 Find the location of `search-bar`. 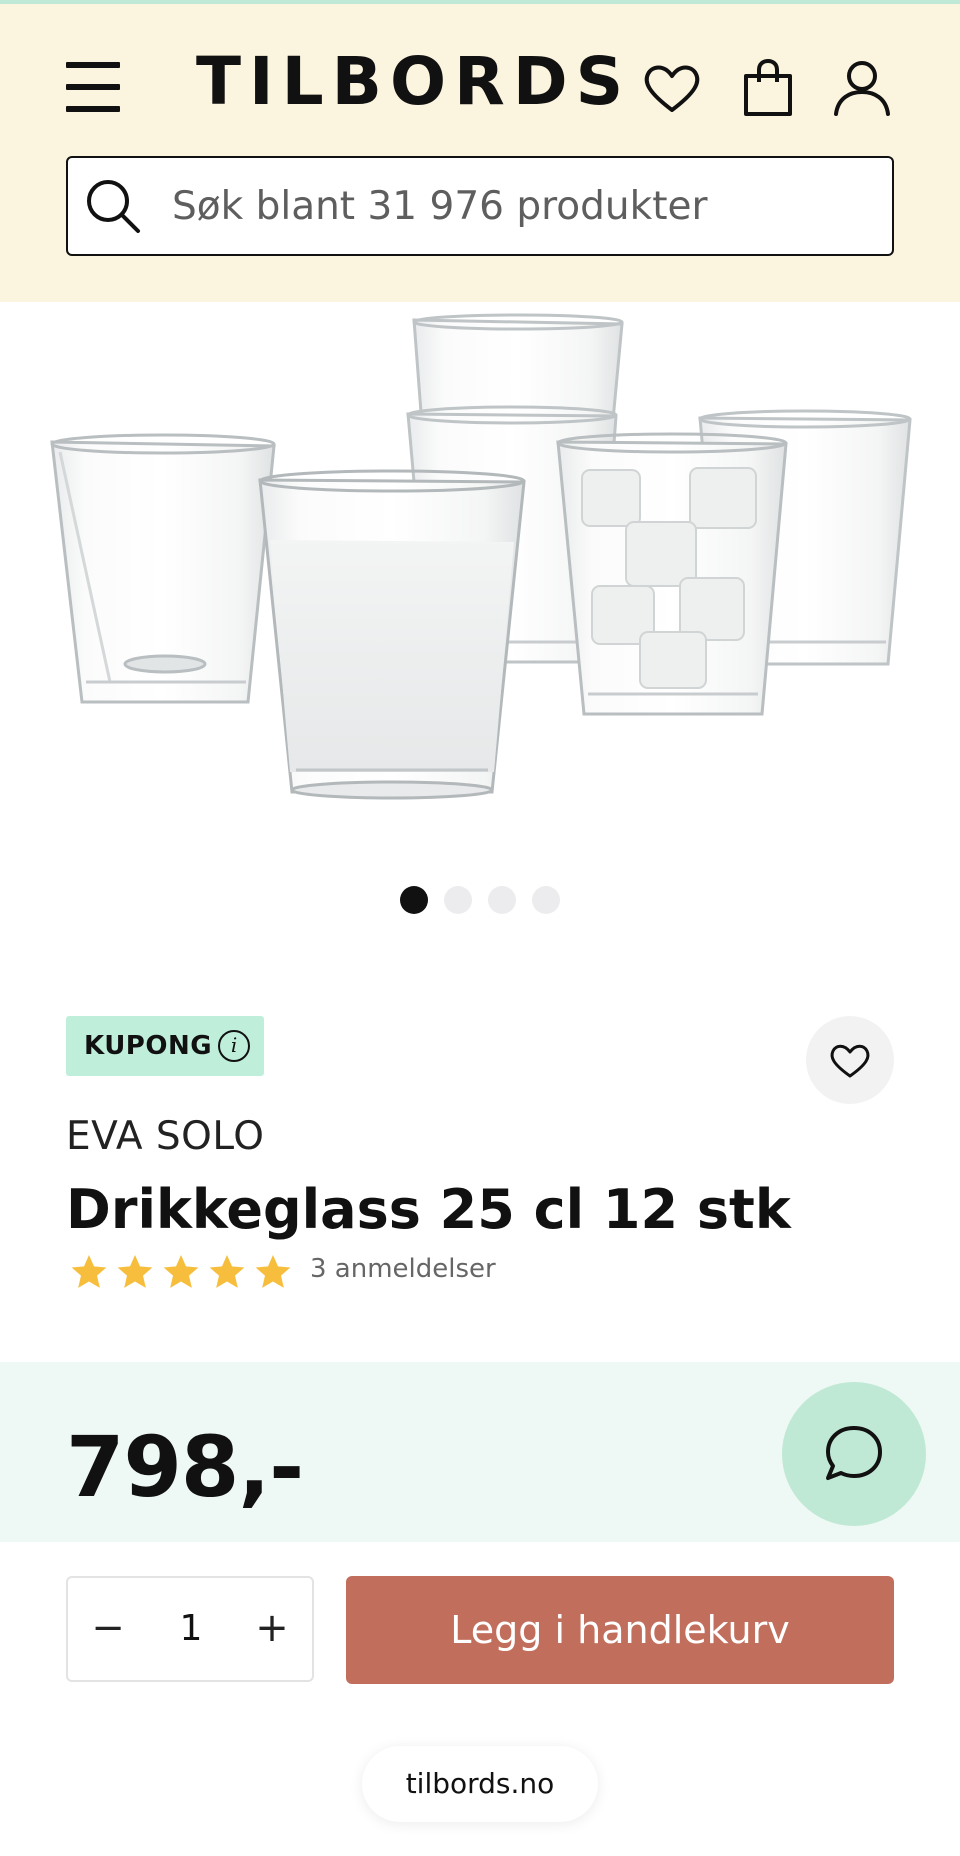

search-bar is located at coordinates (480, 206).